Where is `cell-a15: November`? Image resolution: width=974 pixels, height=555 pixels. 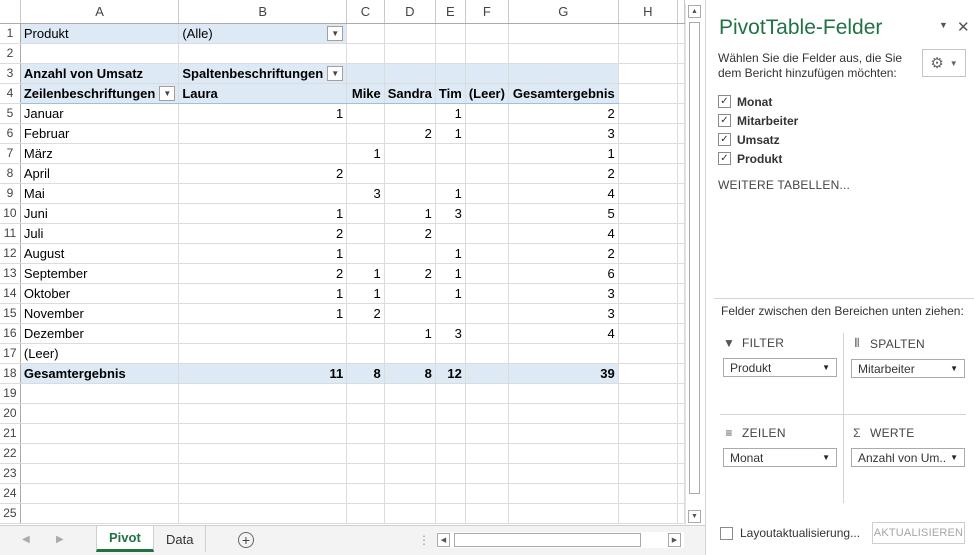
cell-a15: November is located at coordinates (100, 313).